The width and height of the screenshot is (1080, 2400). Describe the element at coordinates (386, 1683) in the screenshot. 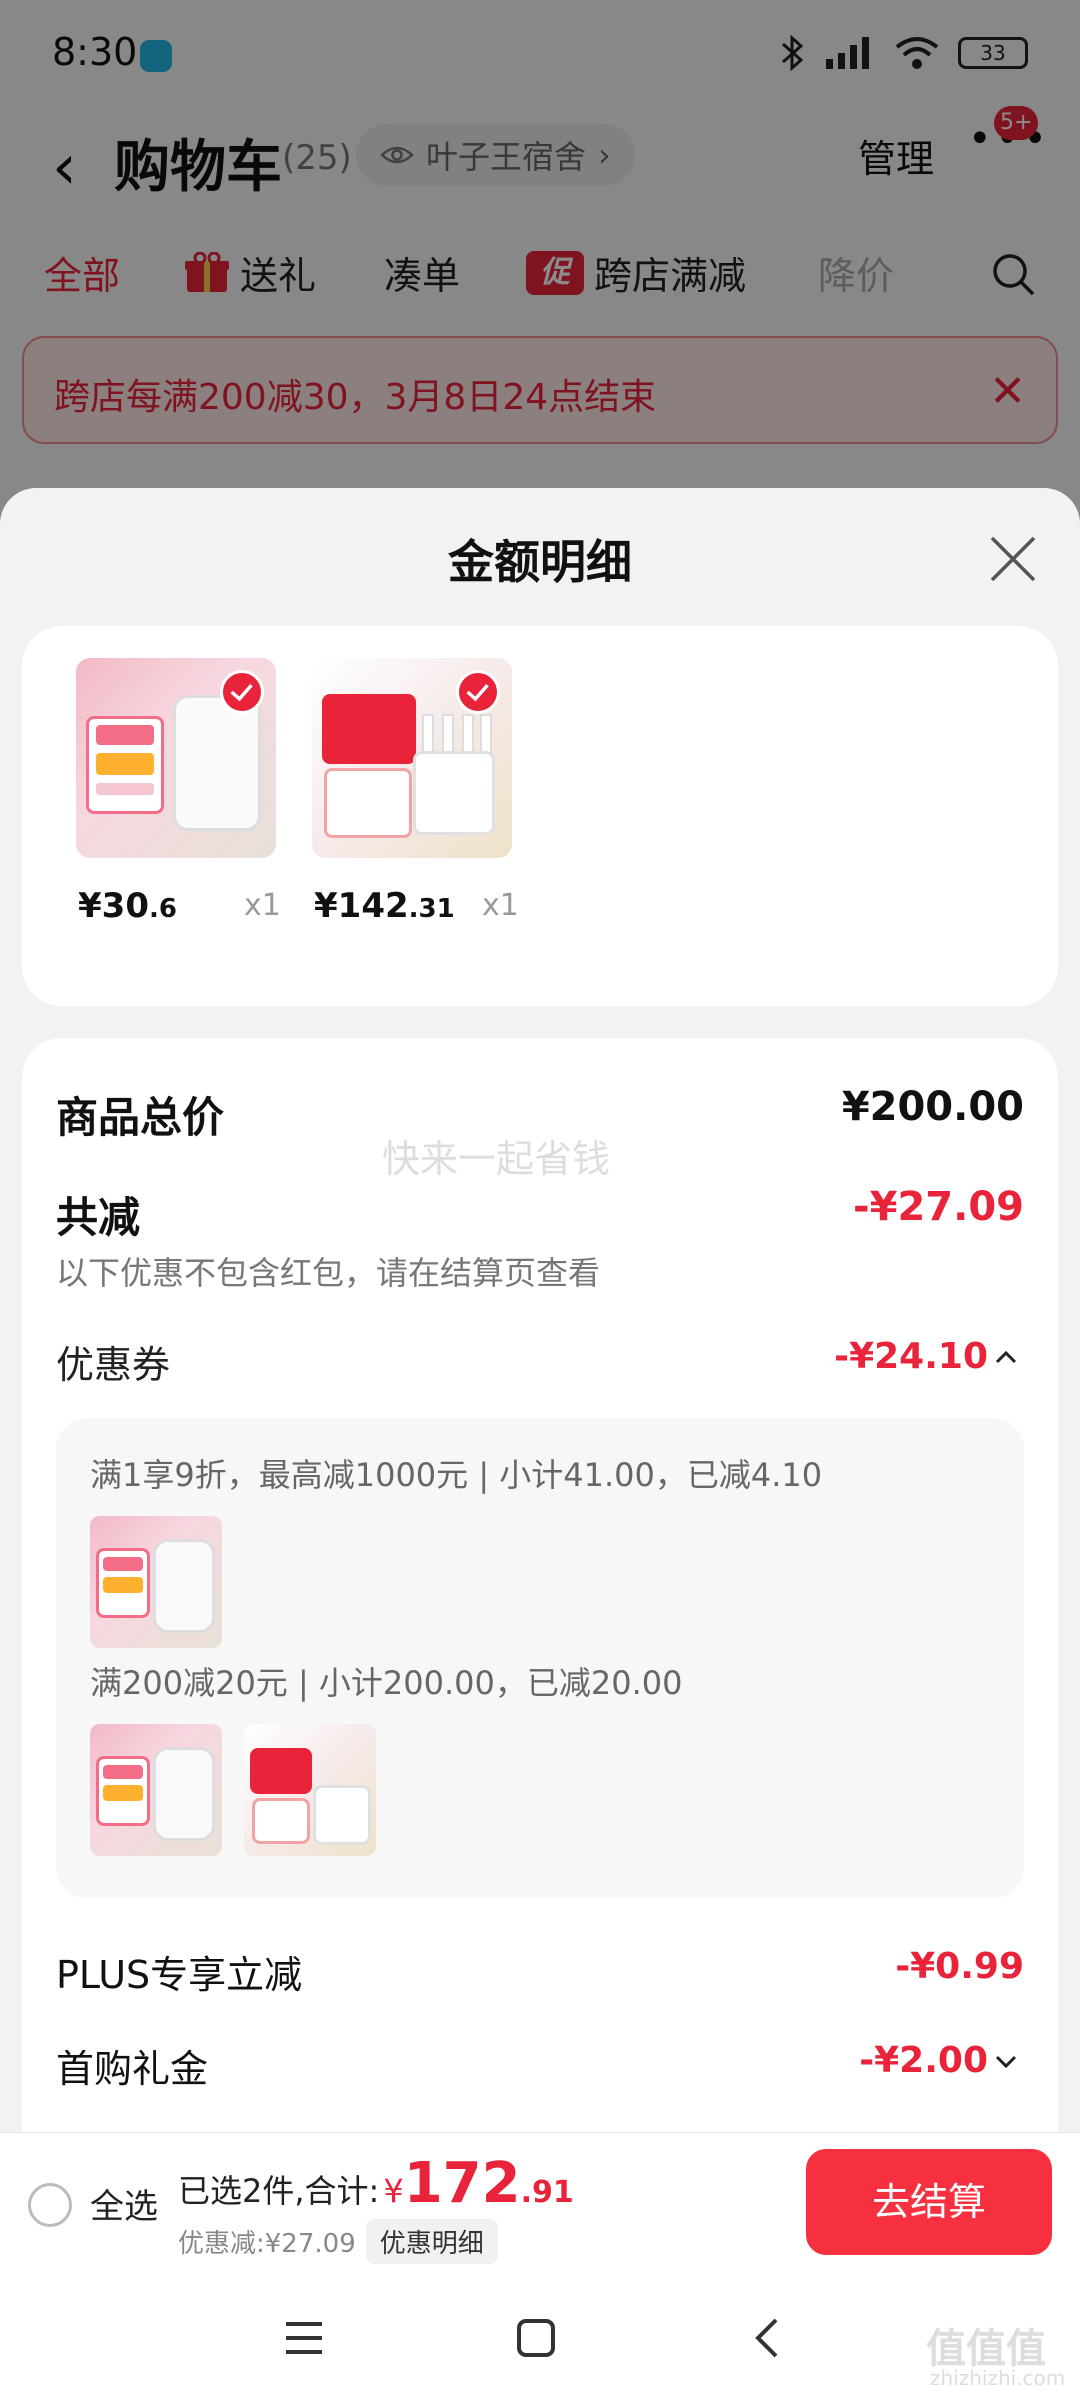

I see `coupon-desc: 满200减20元 | 小计200.00，已减20.00` at that location.